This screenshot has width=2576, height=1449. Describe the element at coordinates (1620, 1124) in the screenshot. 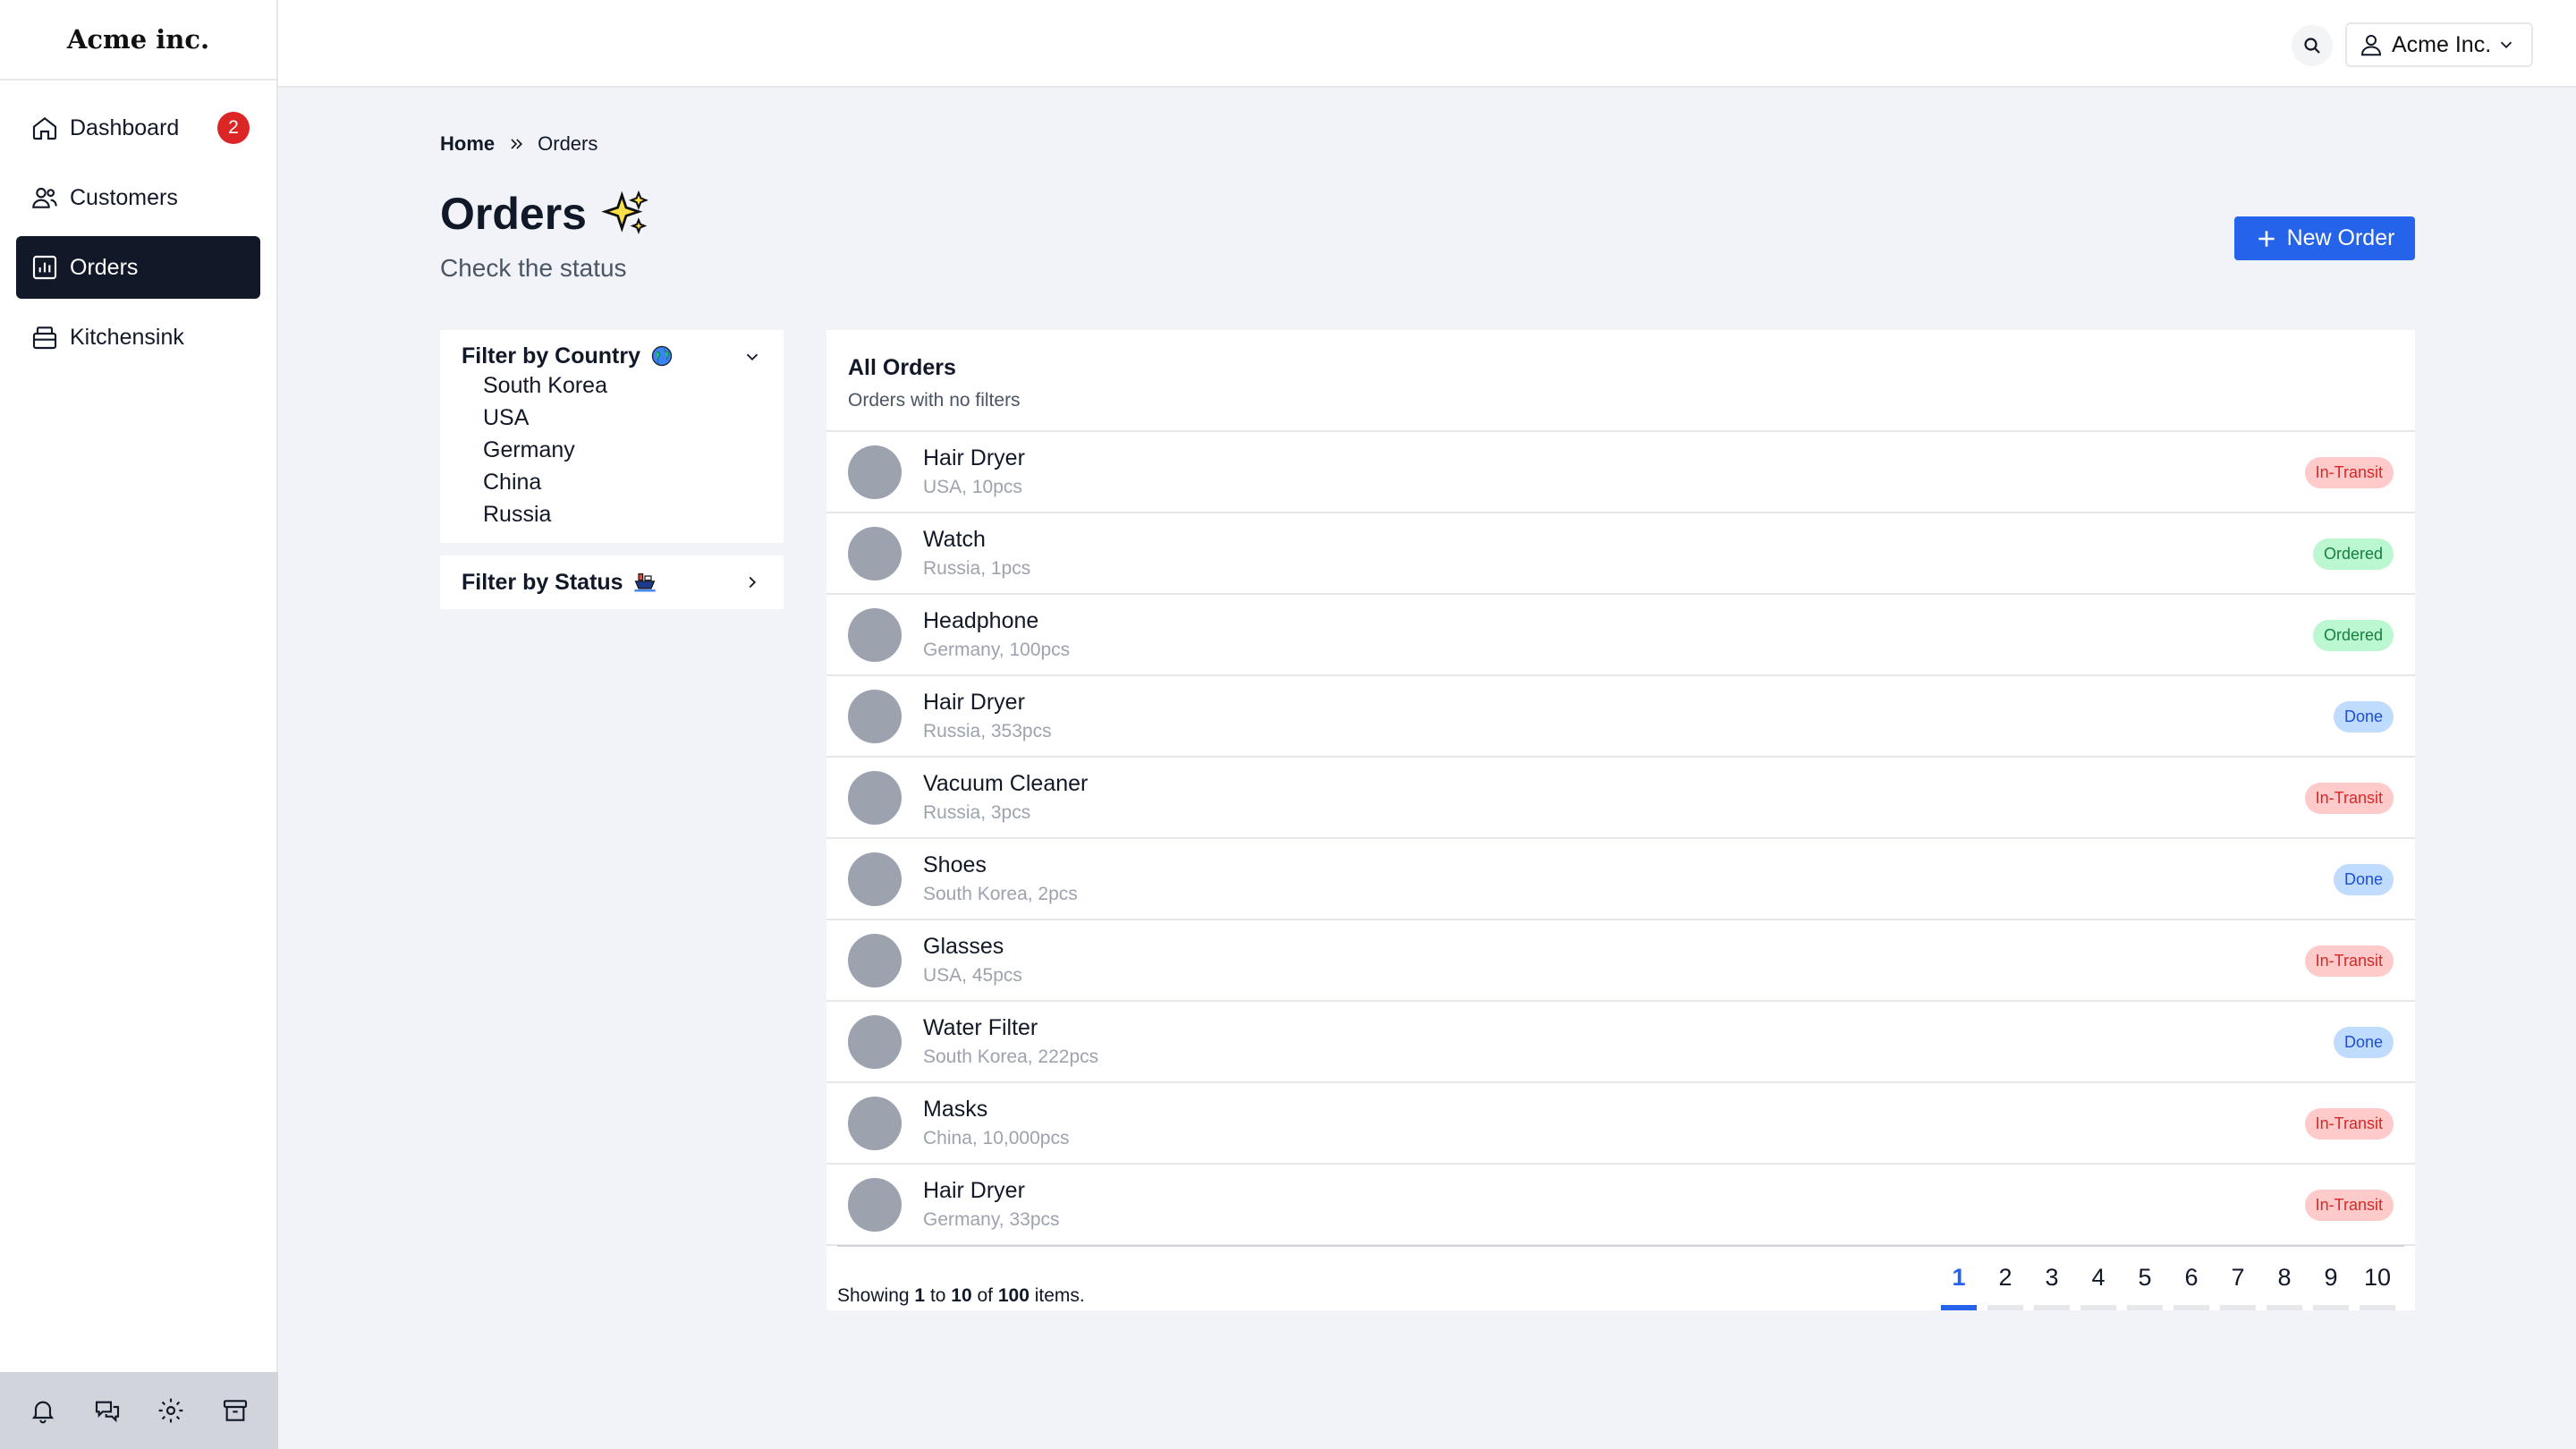

I see `table-row: Masks China, 10,000pcs In-Transit` at that location.